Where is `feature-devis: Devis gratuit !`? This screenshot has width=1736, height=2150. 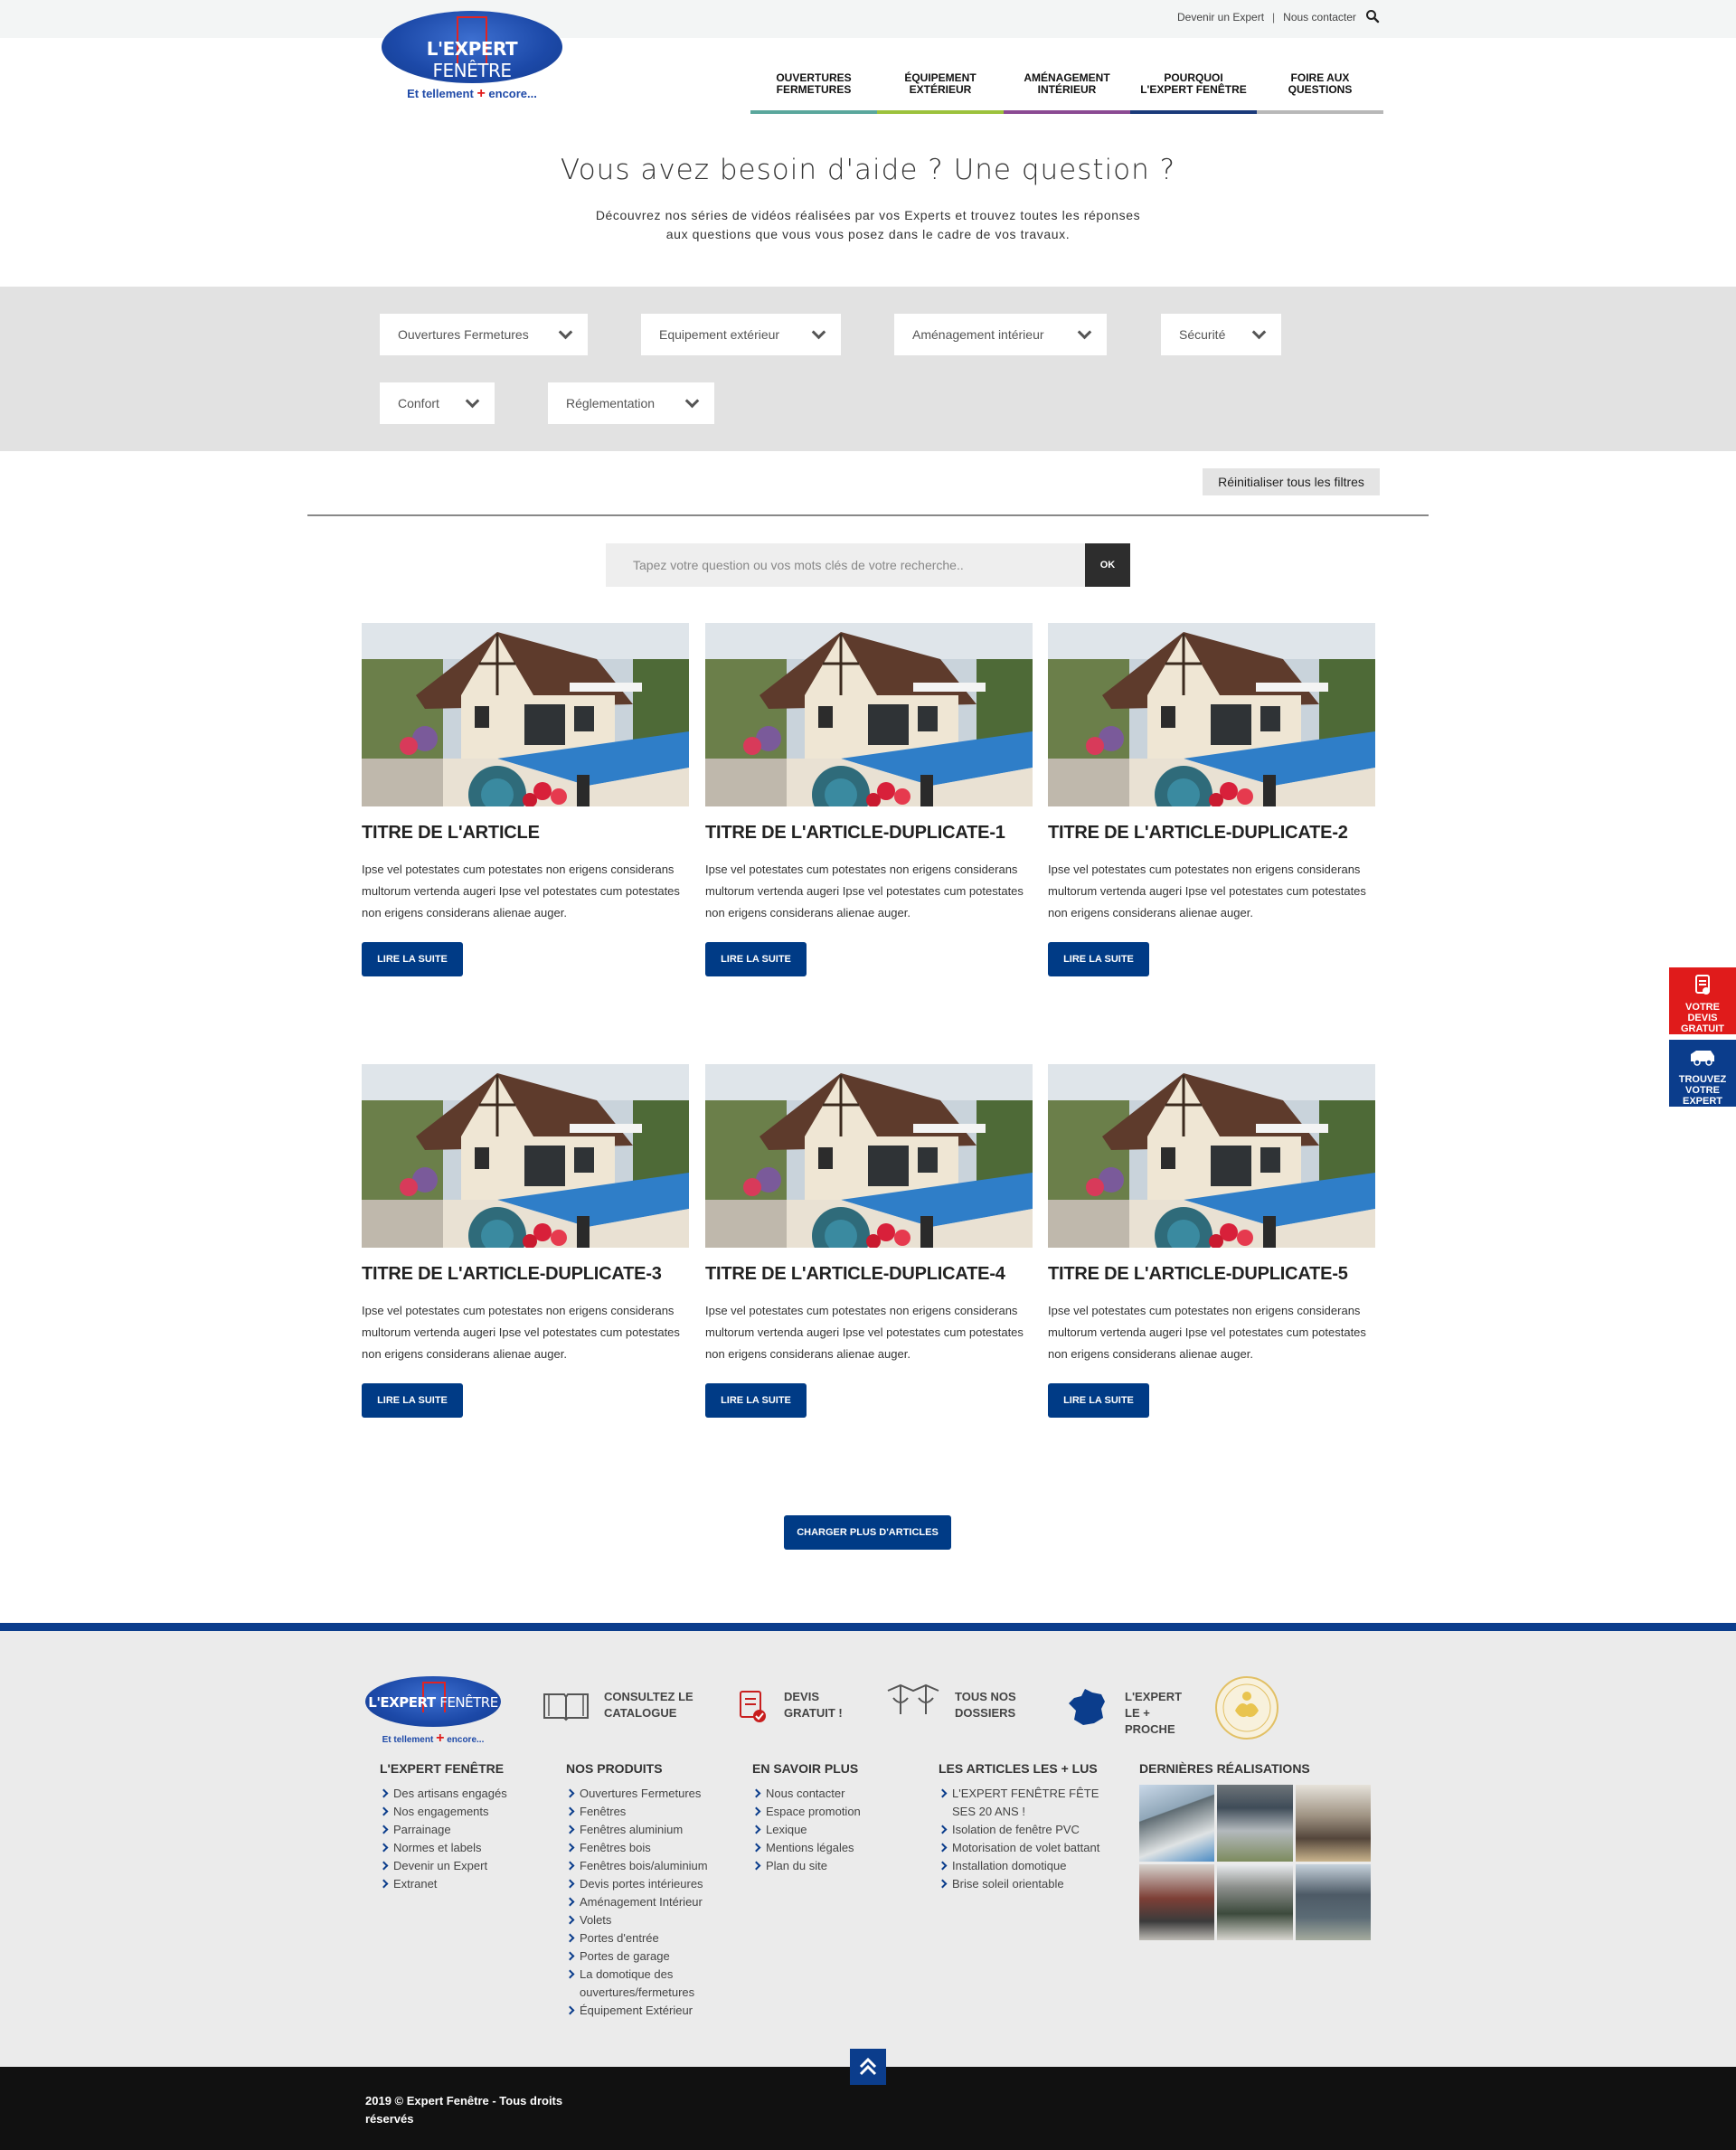 feature-devis: Devis gratuit ! is located at coordinates (801, 1705).